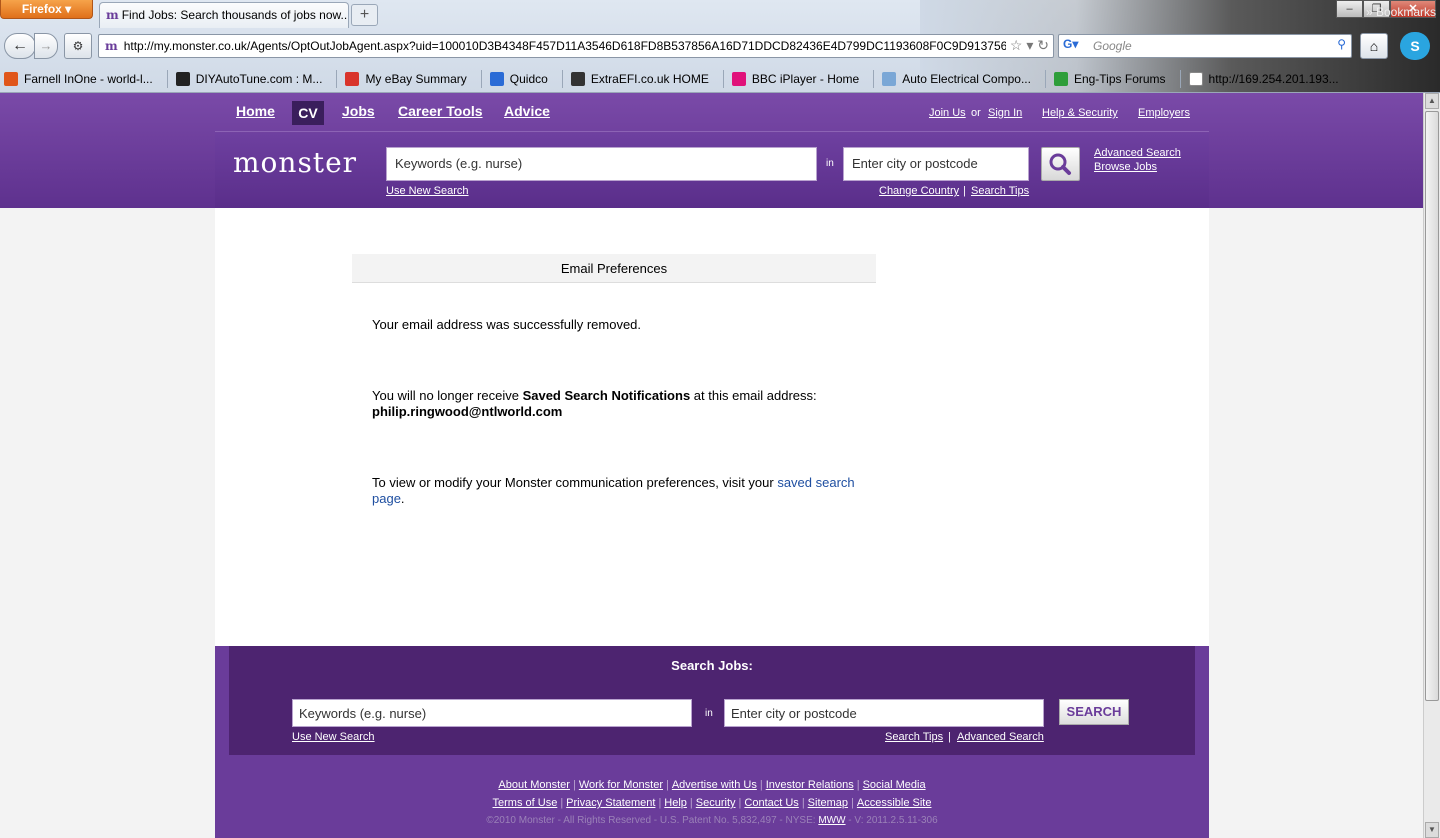  I want to click on scrollbar-thumb, so click(1432, 406).